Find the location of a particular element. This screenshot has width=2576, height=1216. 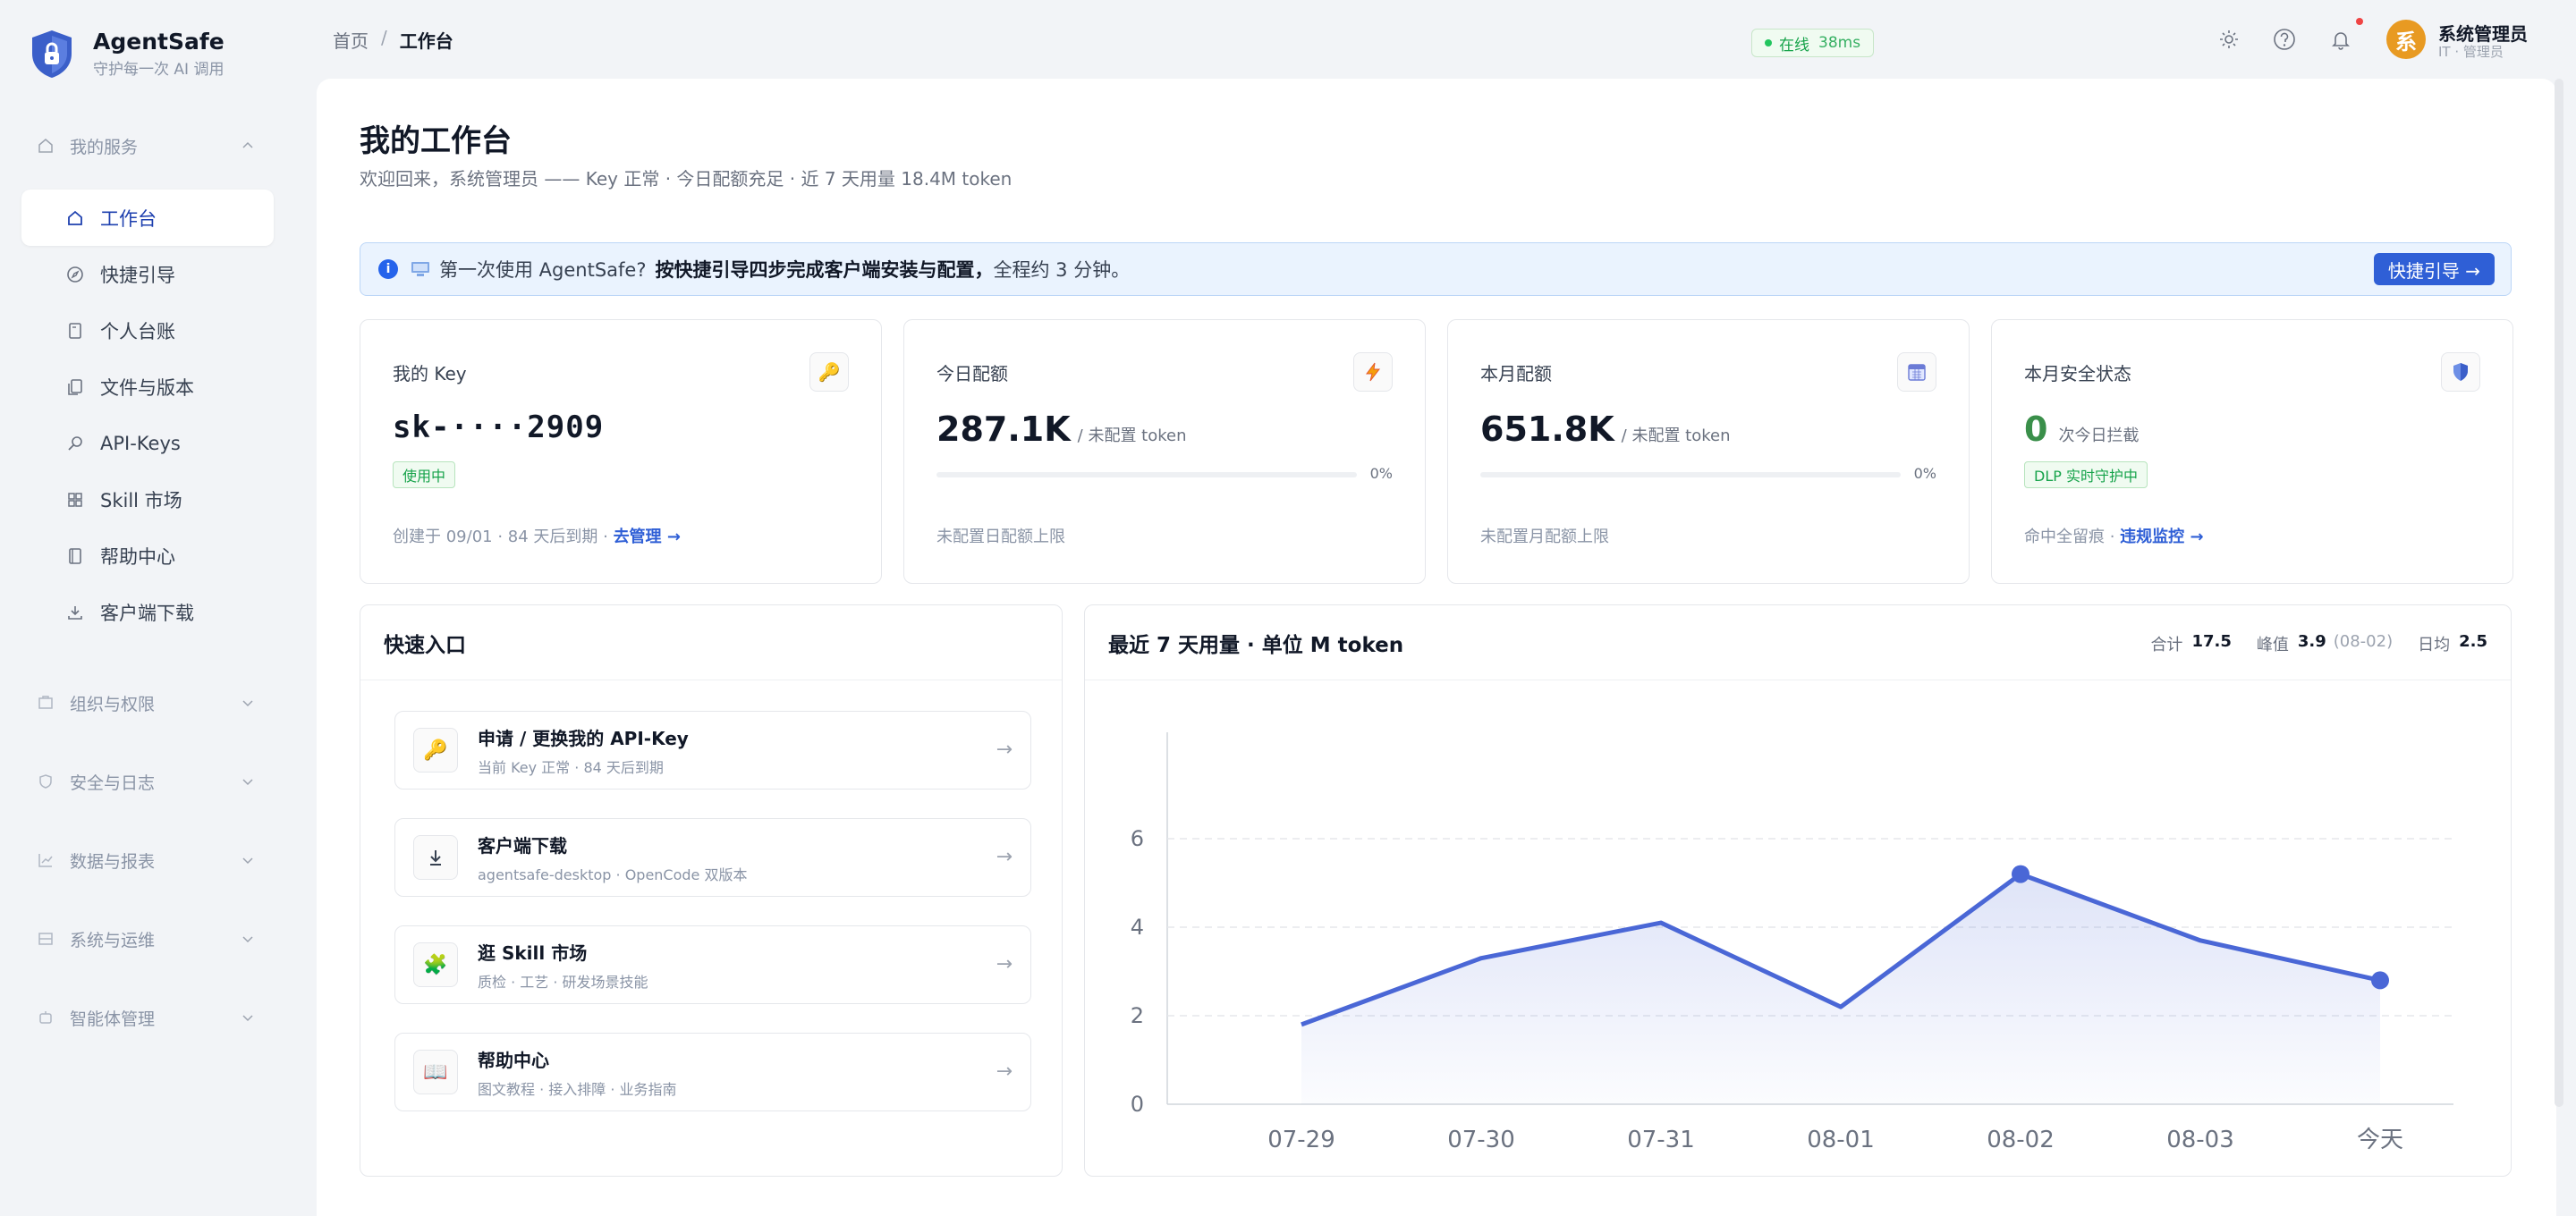

compass-icon is located at coordinates (75, 275).